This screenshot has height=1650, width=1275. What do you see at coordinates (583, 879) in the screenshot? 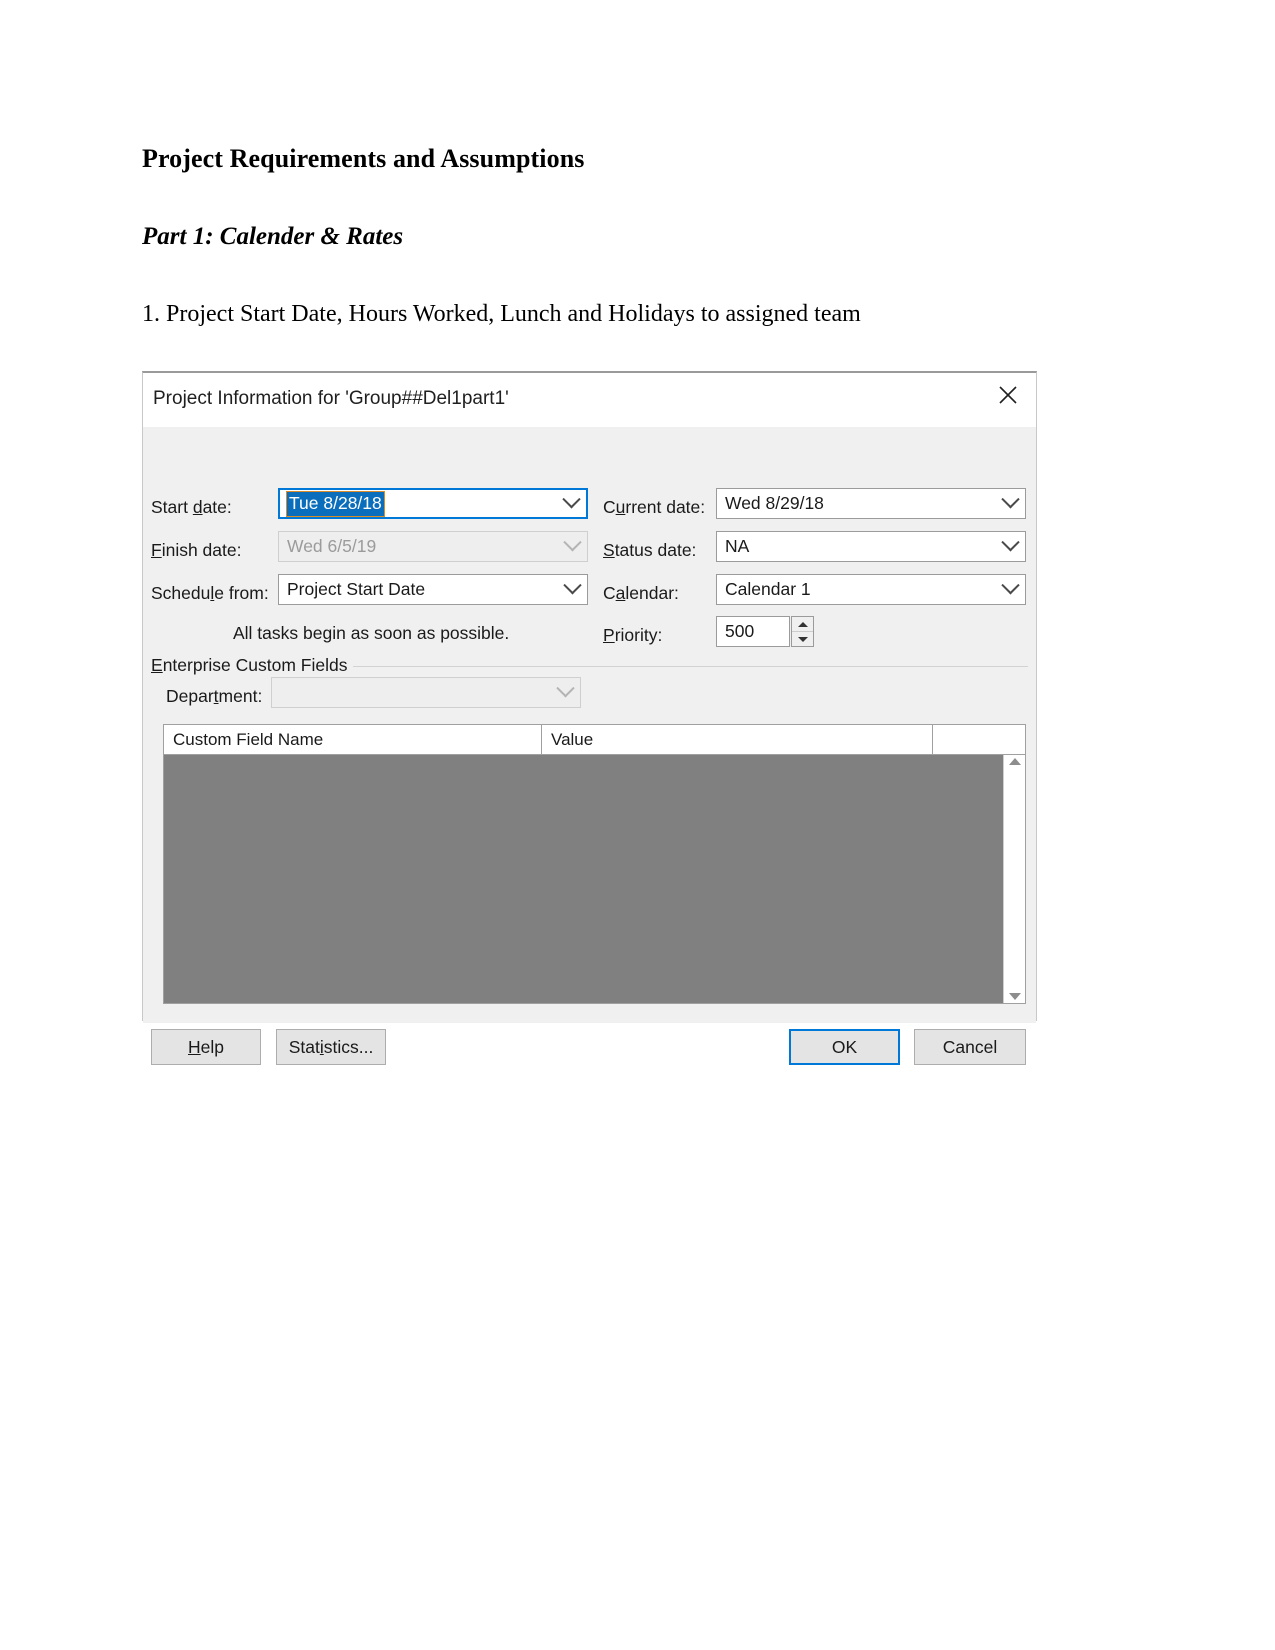
I see `grid-empty-area` at bounding box center [583, 879].